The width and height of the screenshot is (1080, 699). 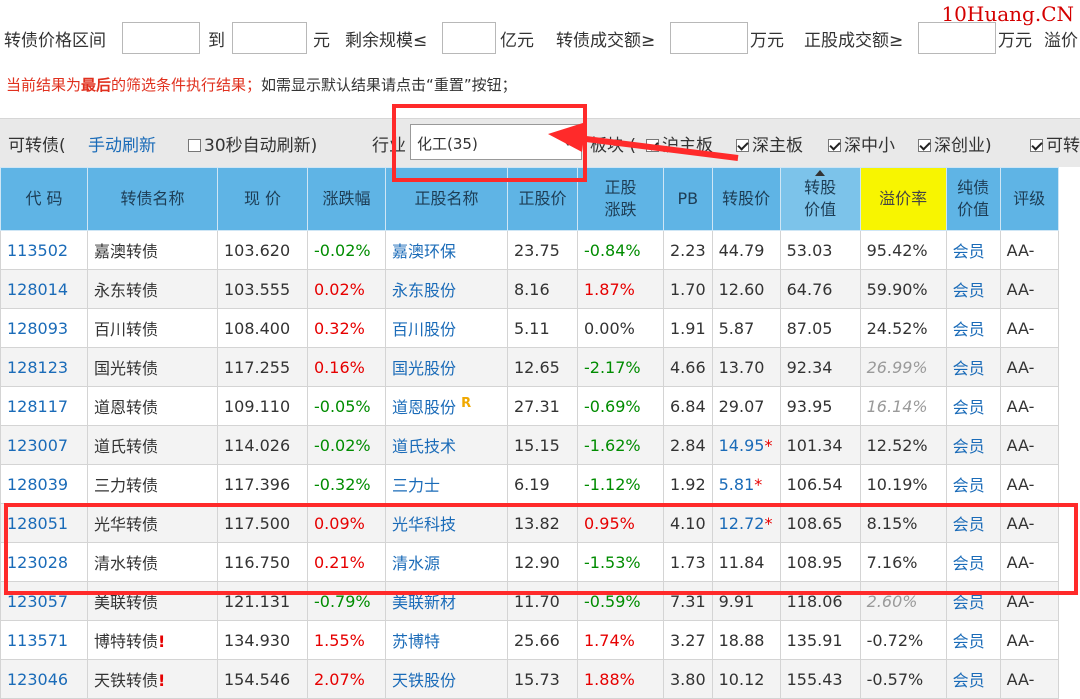 I want to click on premium-rate: 7.16%, so click(x=903, y=562).